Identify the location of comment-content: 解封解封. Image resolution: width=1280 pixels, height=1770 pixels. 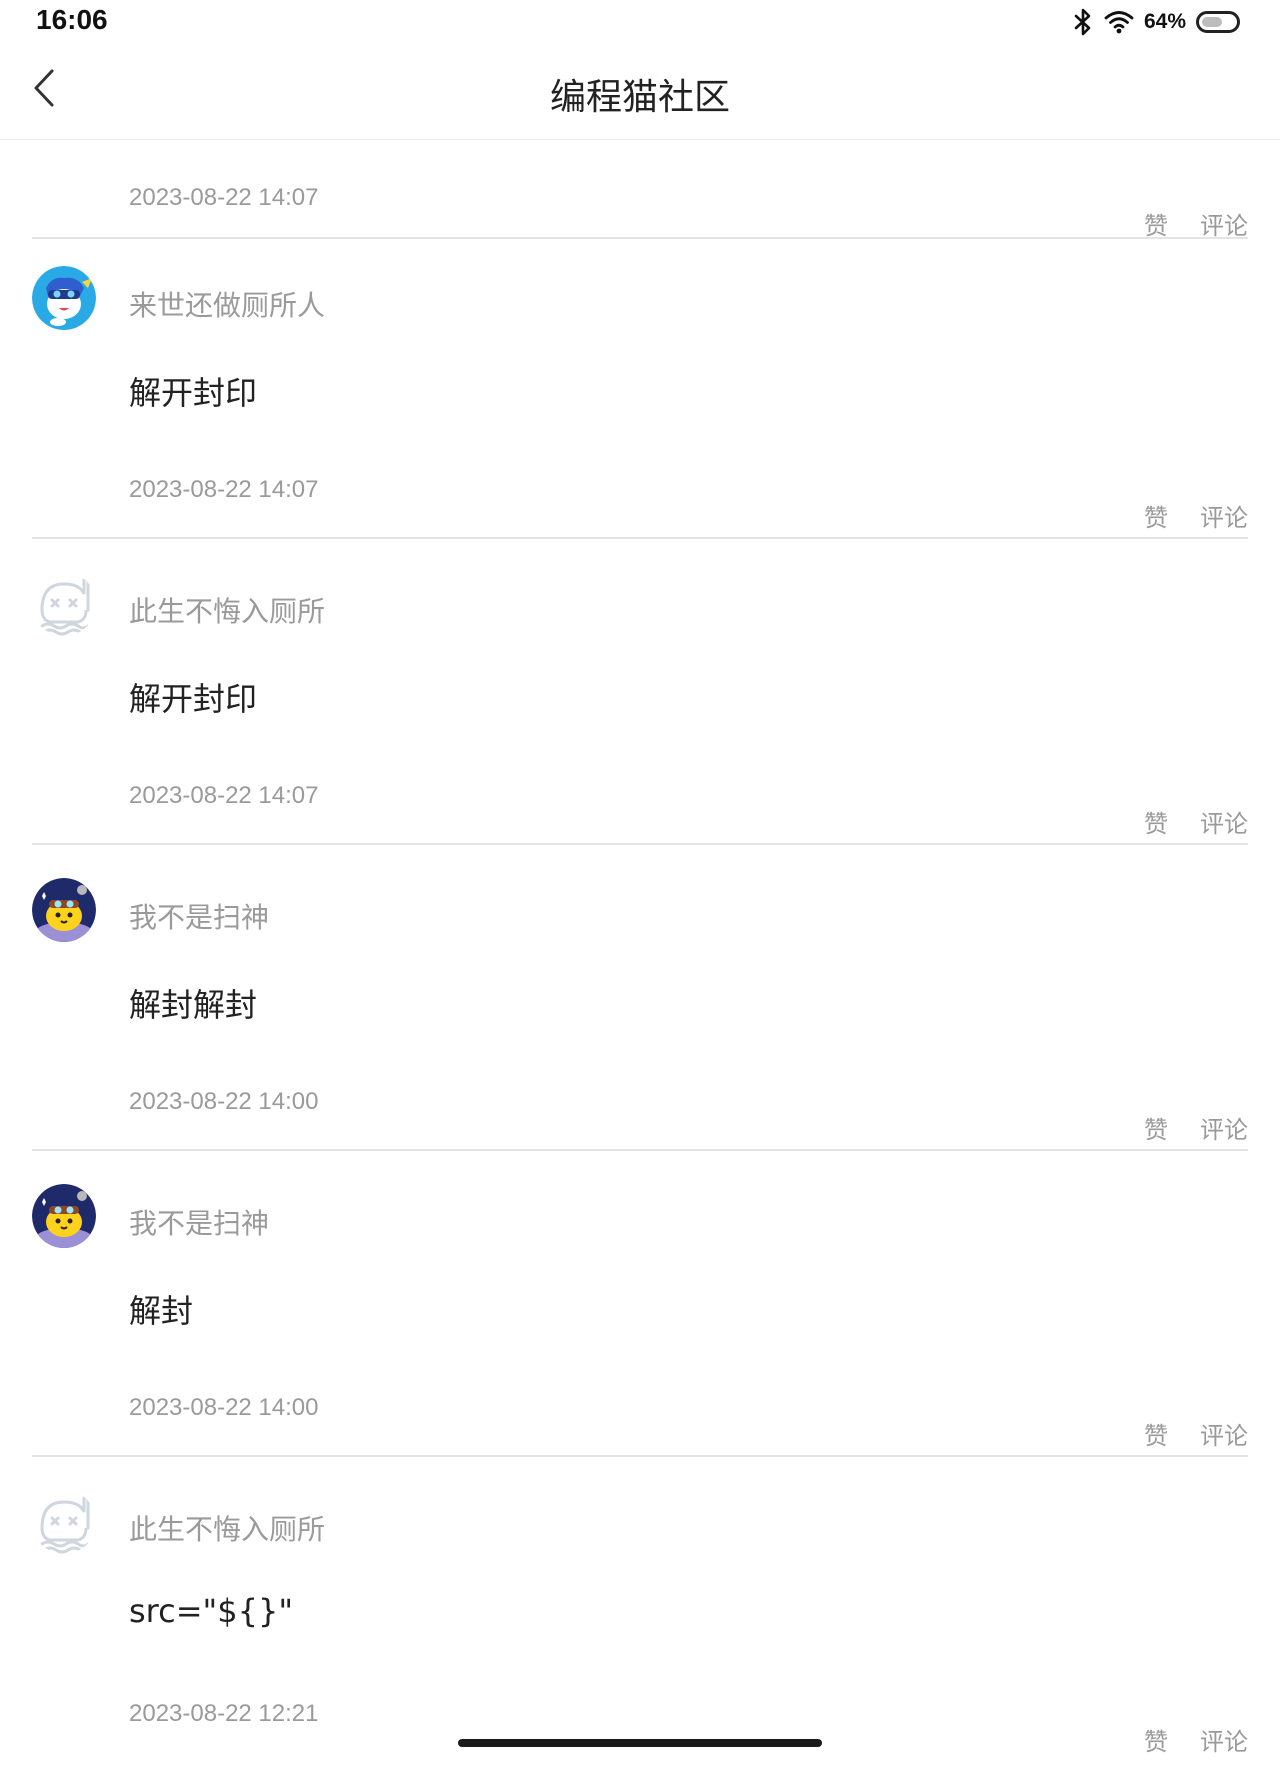
(193, 1005).